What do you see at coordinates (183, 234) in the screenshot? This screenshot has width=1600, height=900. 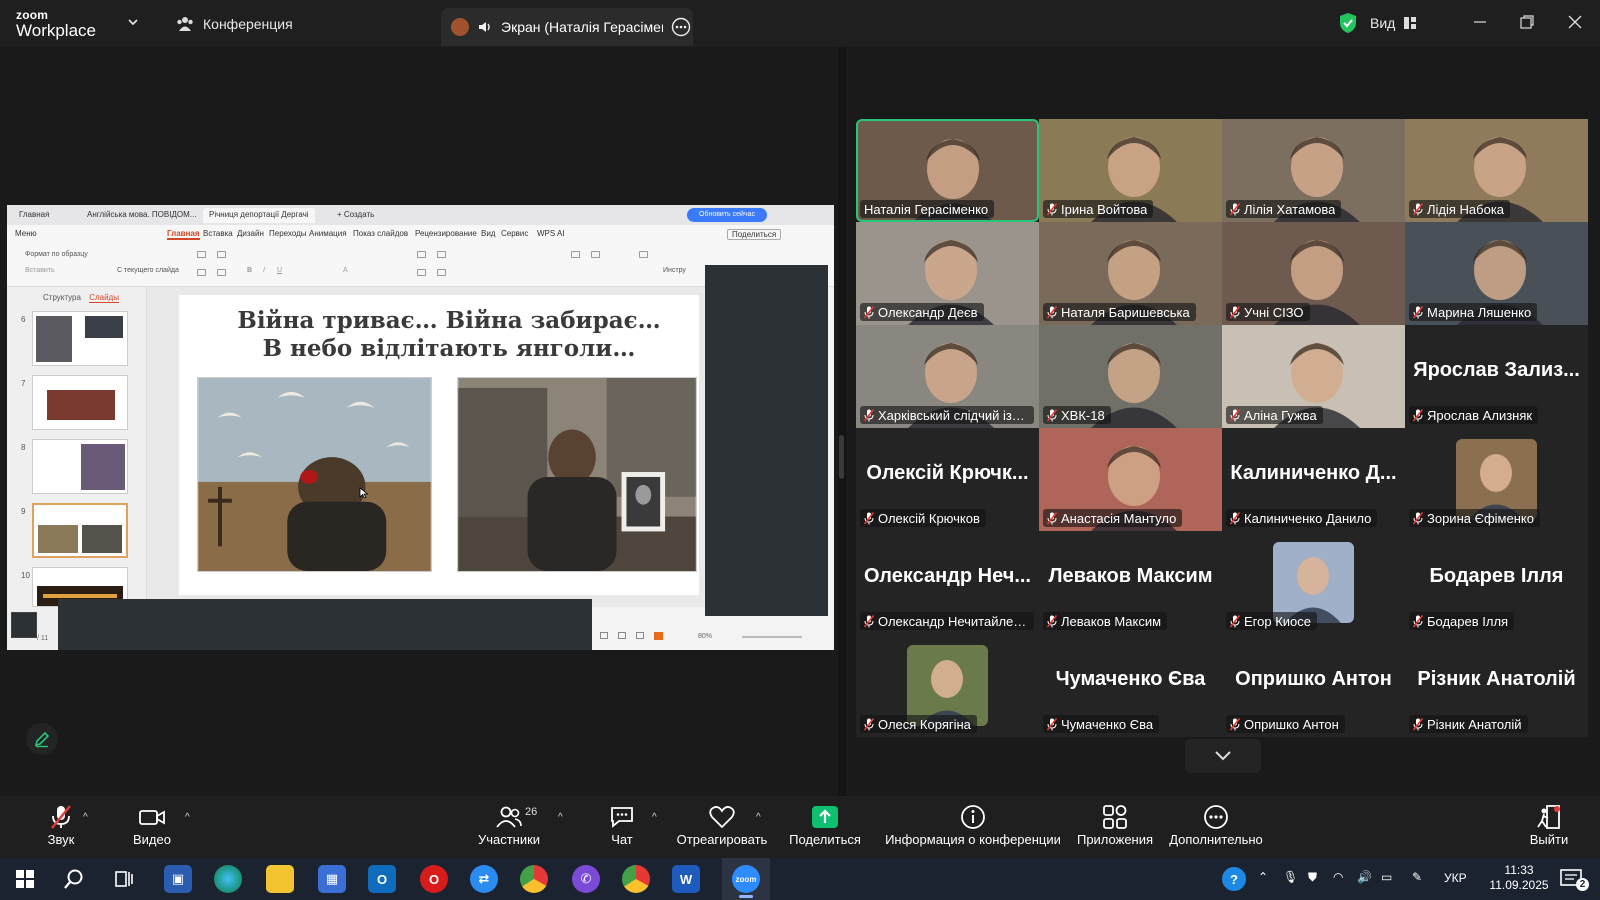 I see `wps-menu-item: Главная` at bounding box center [183, 234].